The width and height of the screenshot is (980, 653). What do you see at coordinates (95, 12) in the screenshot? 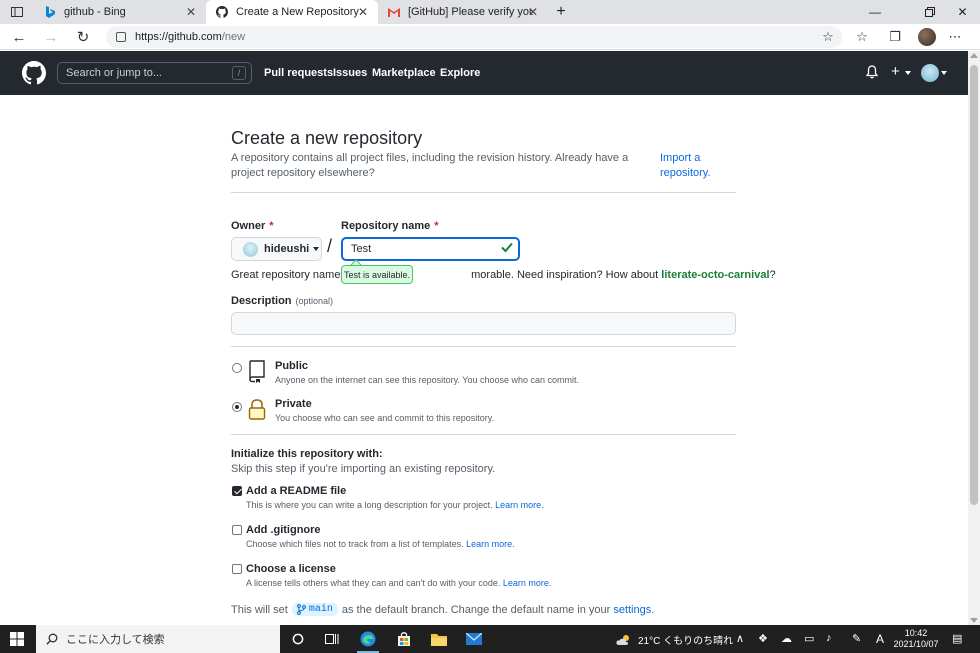
I see `tab-label: github - Bing` at bounding box center [95, 12].